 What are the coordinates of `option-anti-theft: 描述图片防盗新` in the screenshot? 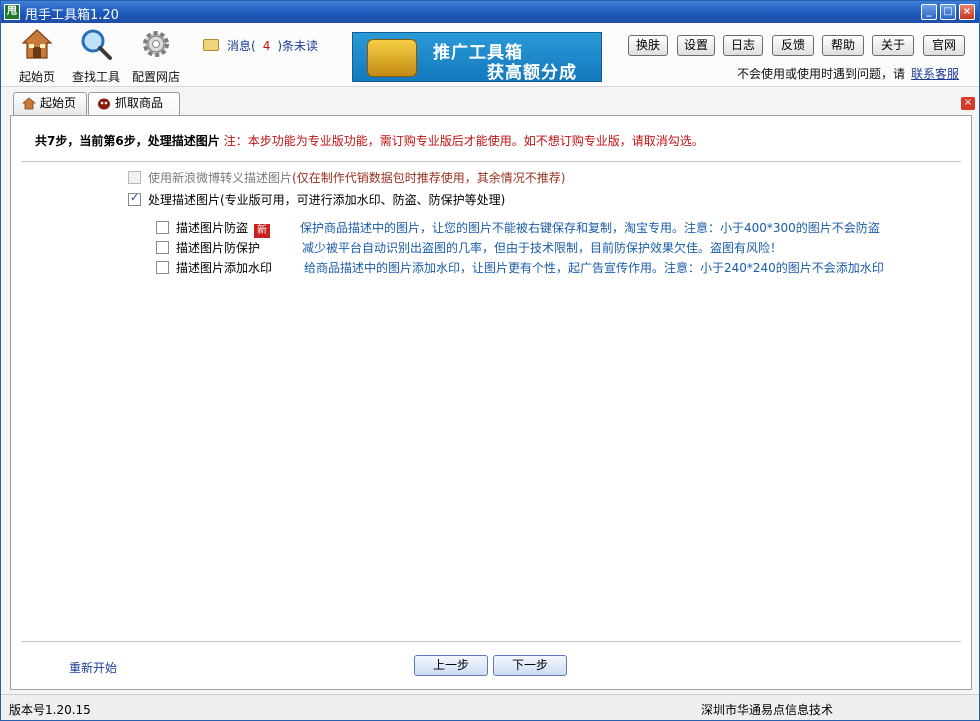 It's located at (213, 228).